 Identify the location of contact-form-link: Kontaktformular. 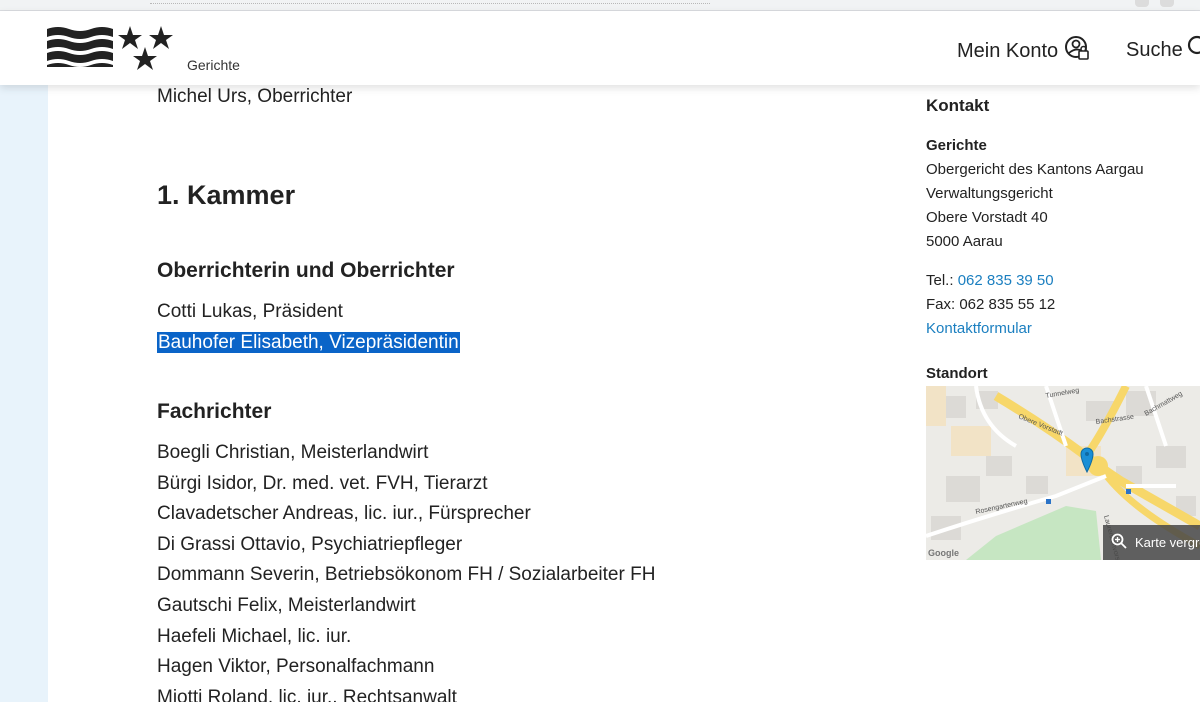
(1063, 329).